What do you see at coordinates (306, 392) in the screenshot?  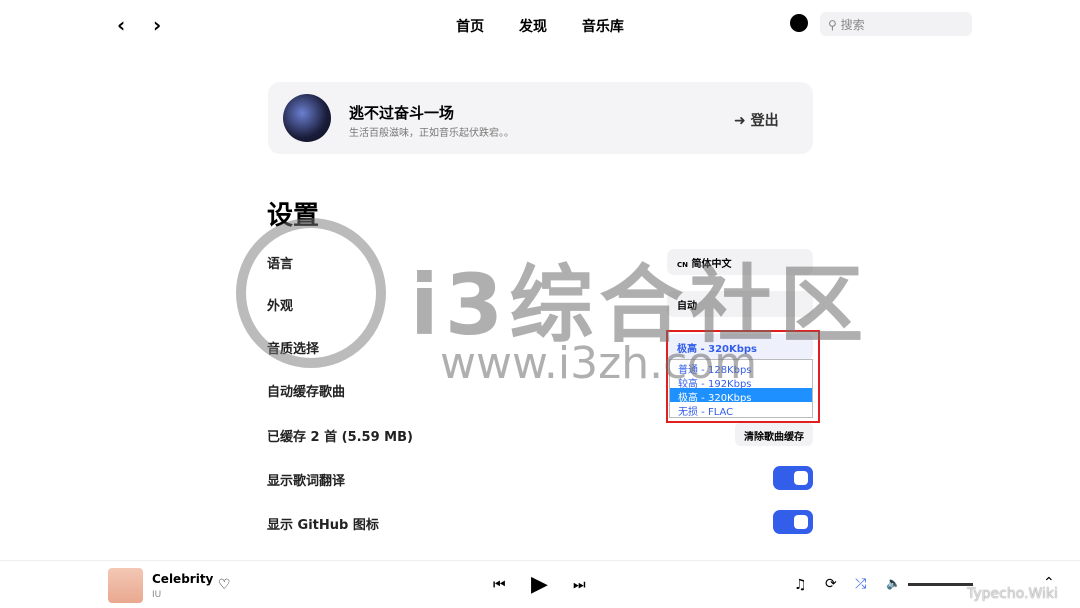 I see `setting-label: 自动缓存歌曲` at bounding box center [306, 392].